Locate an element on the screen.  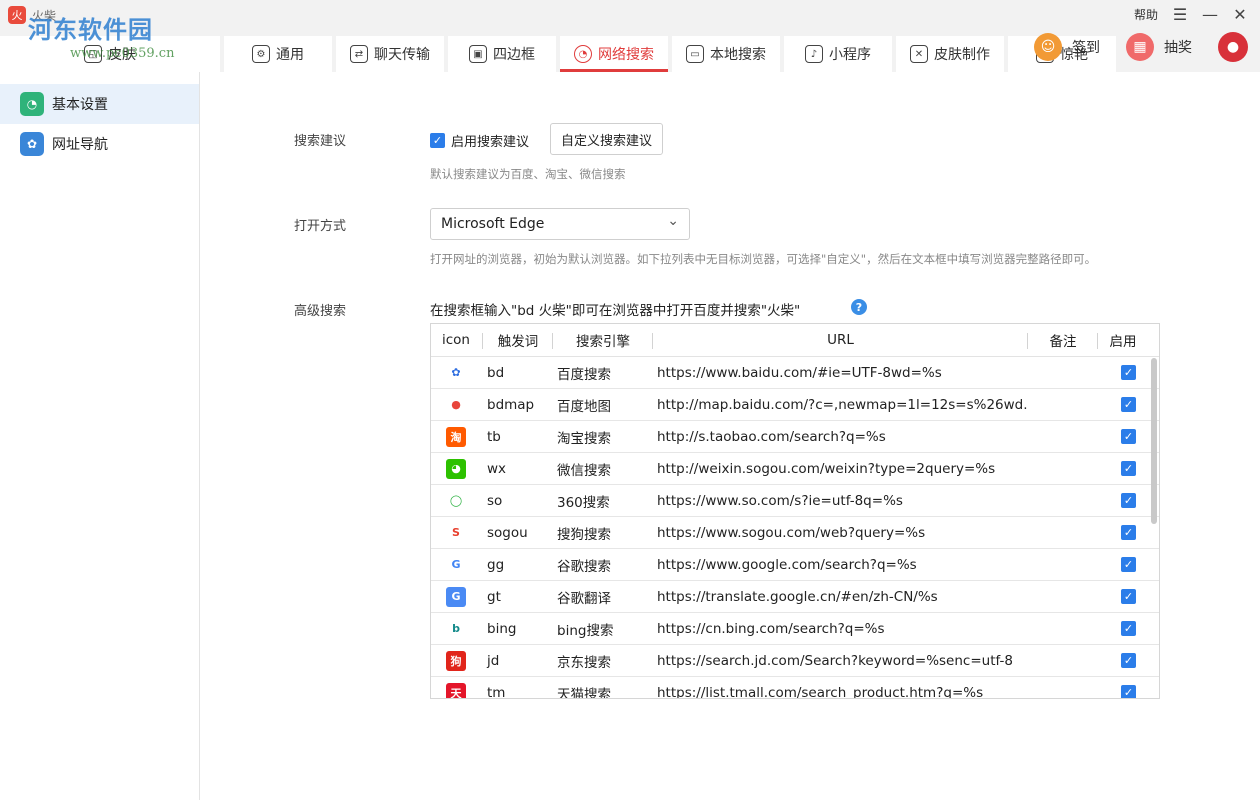
sogou-icon: S is located at coordinates (456, 532).